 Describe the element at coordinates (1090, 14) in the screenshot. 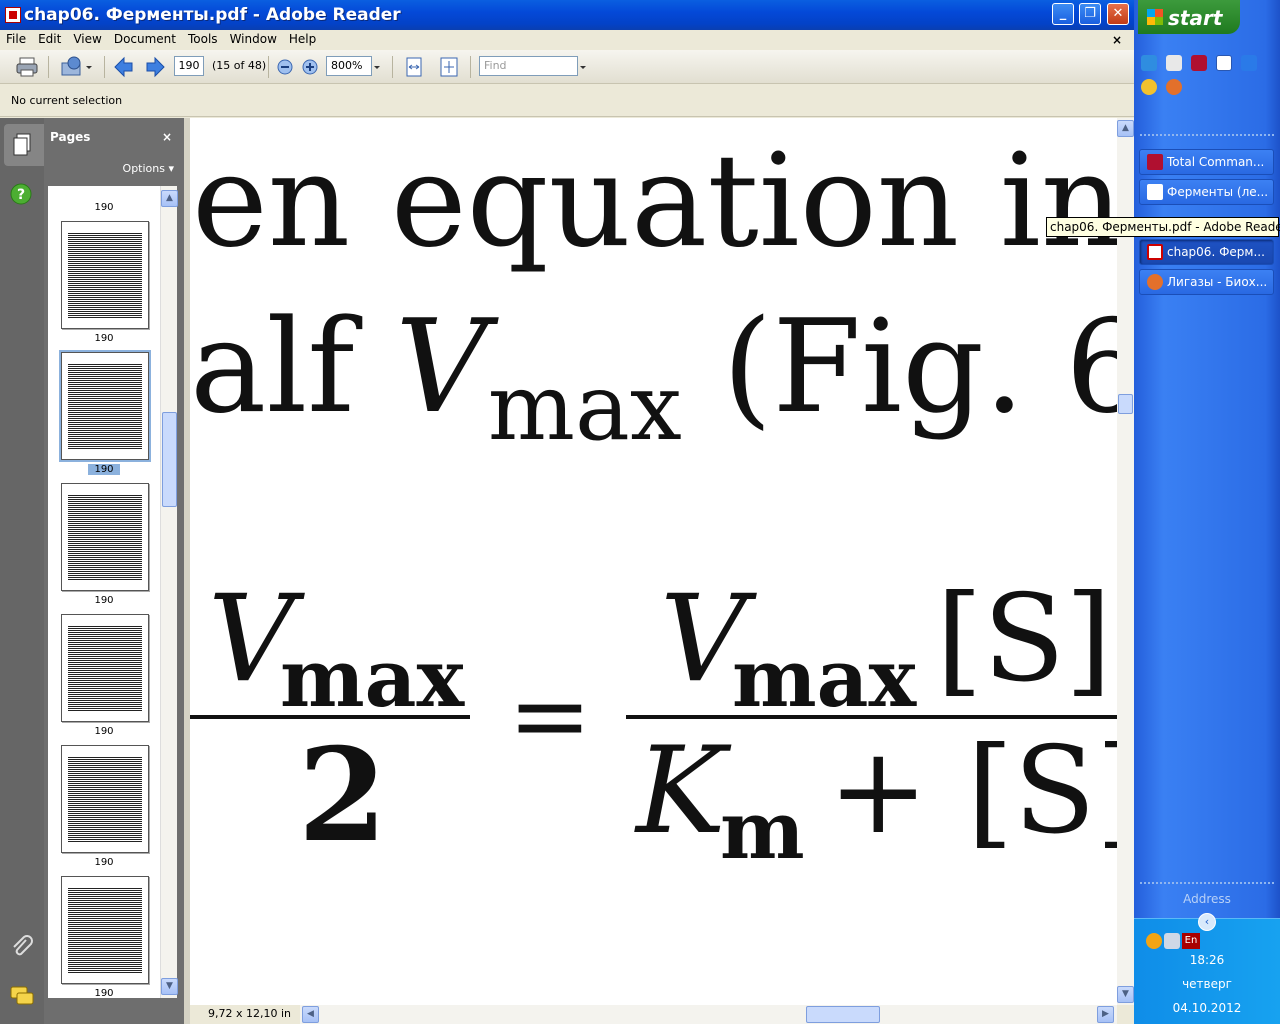

I see `maximize-button: ❐` at that location.